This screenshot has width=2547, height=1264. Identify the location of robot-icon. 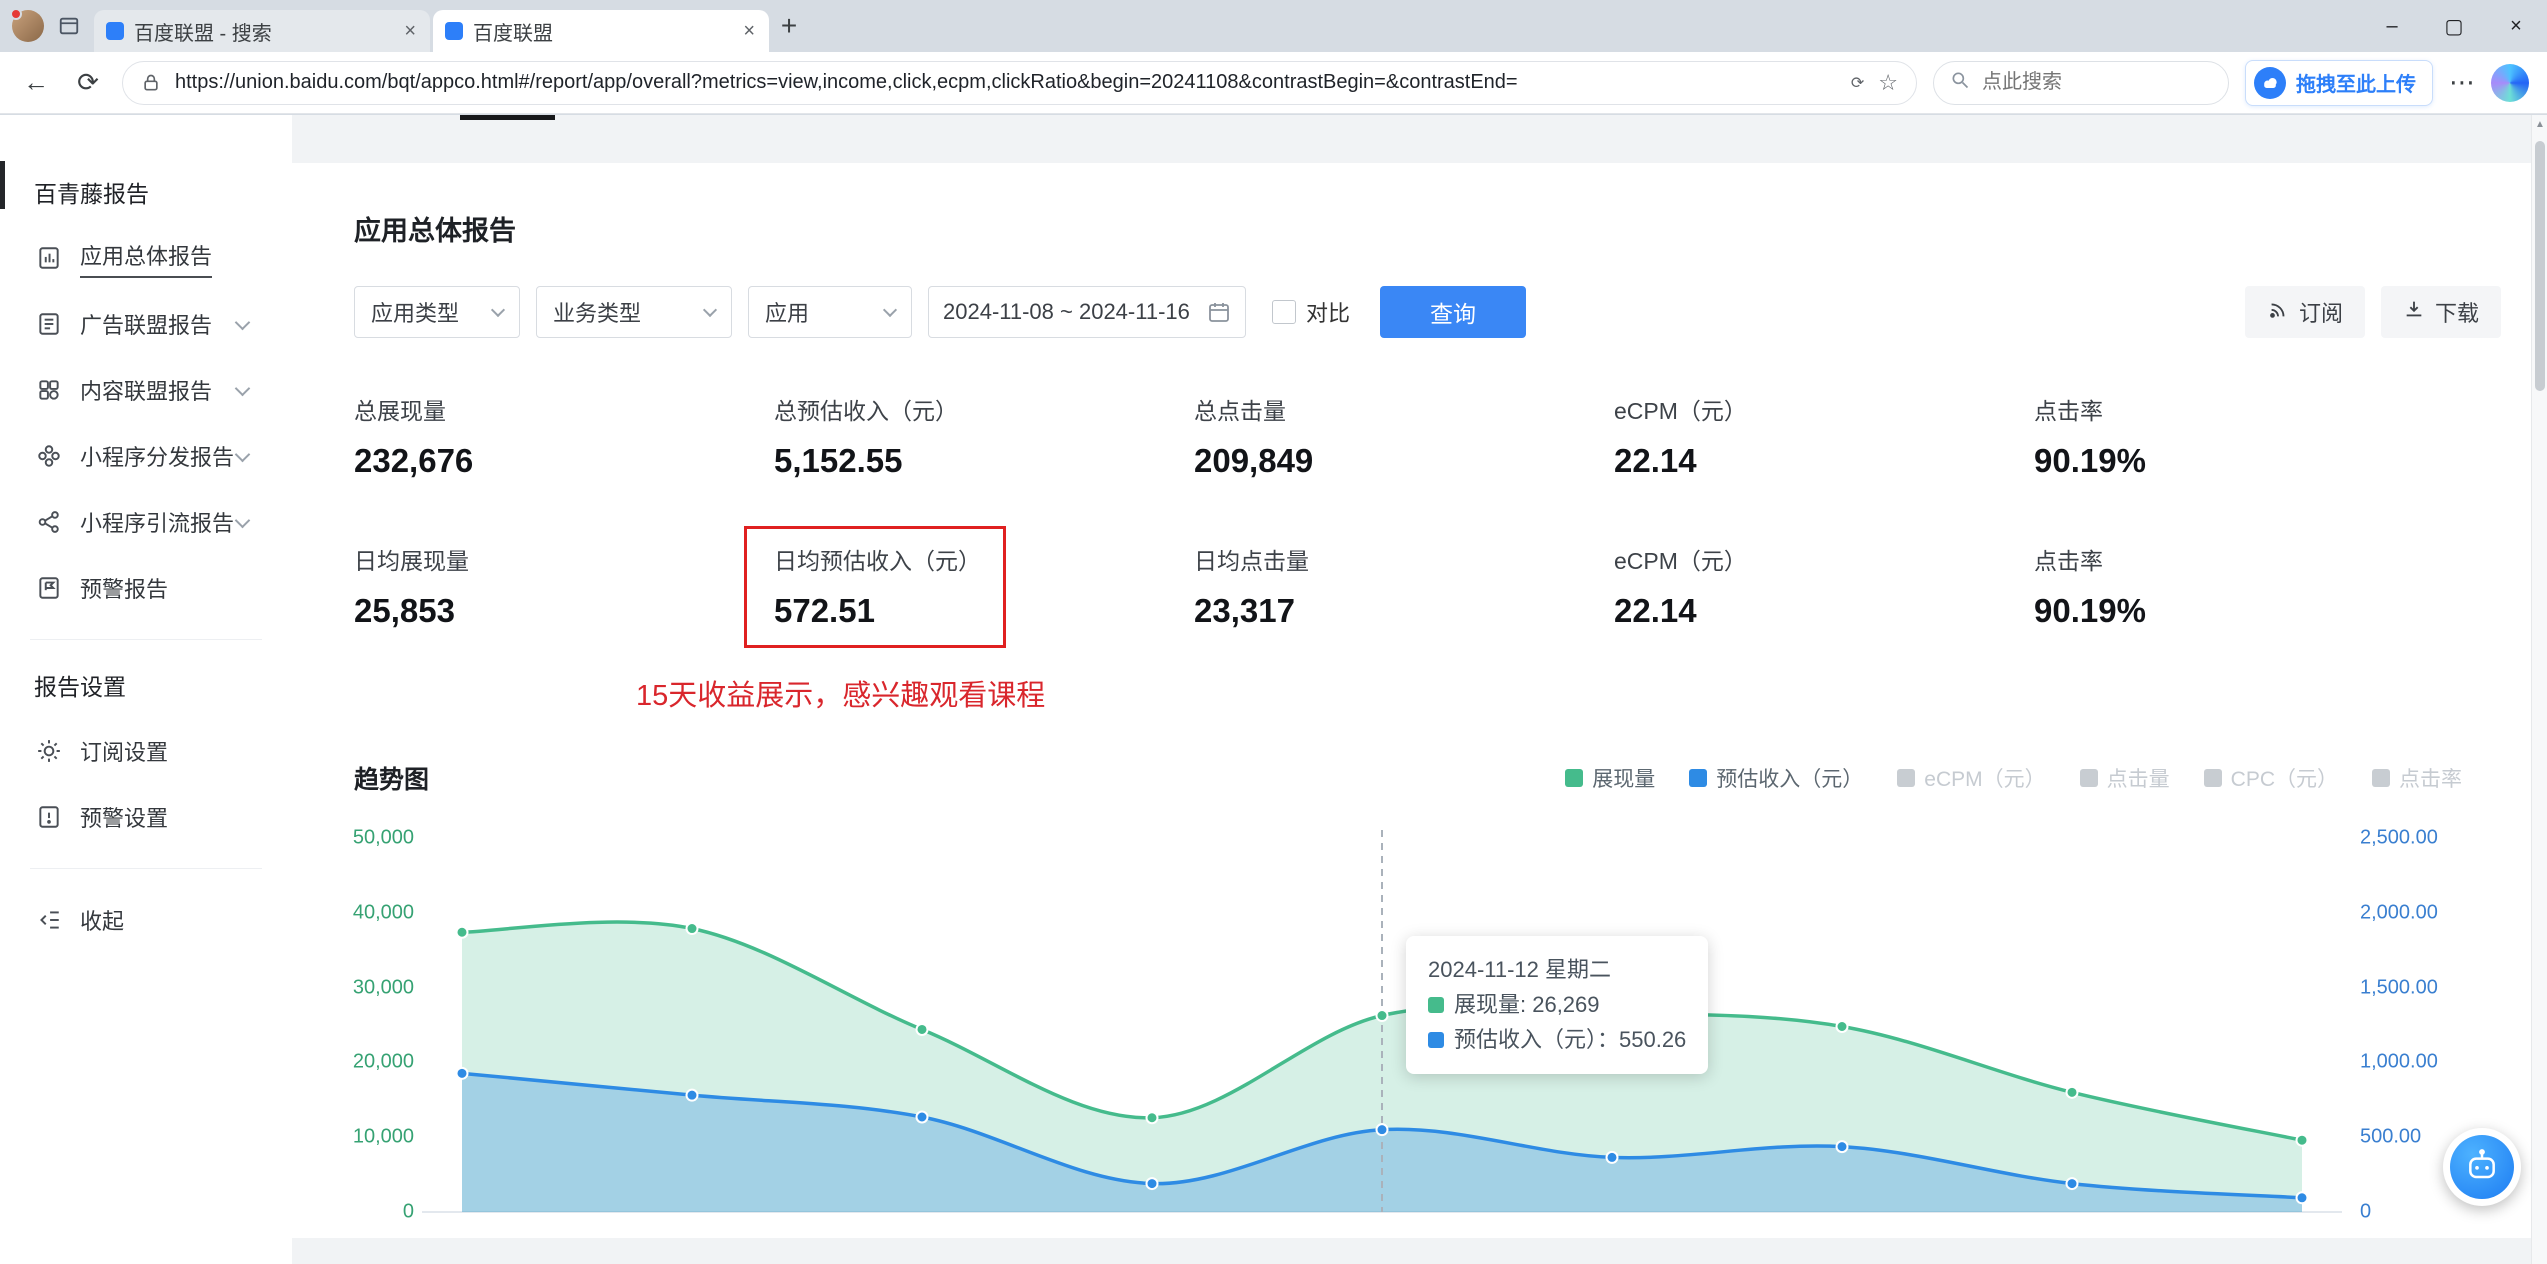
(2482, 1167).